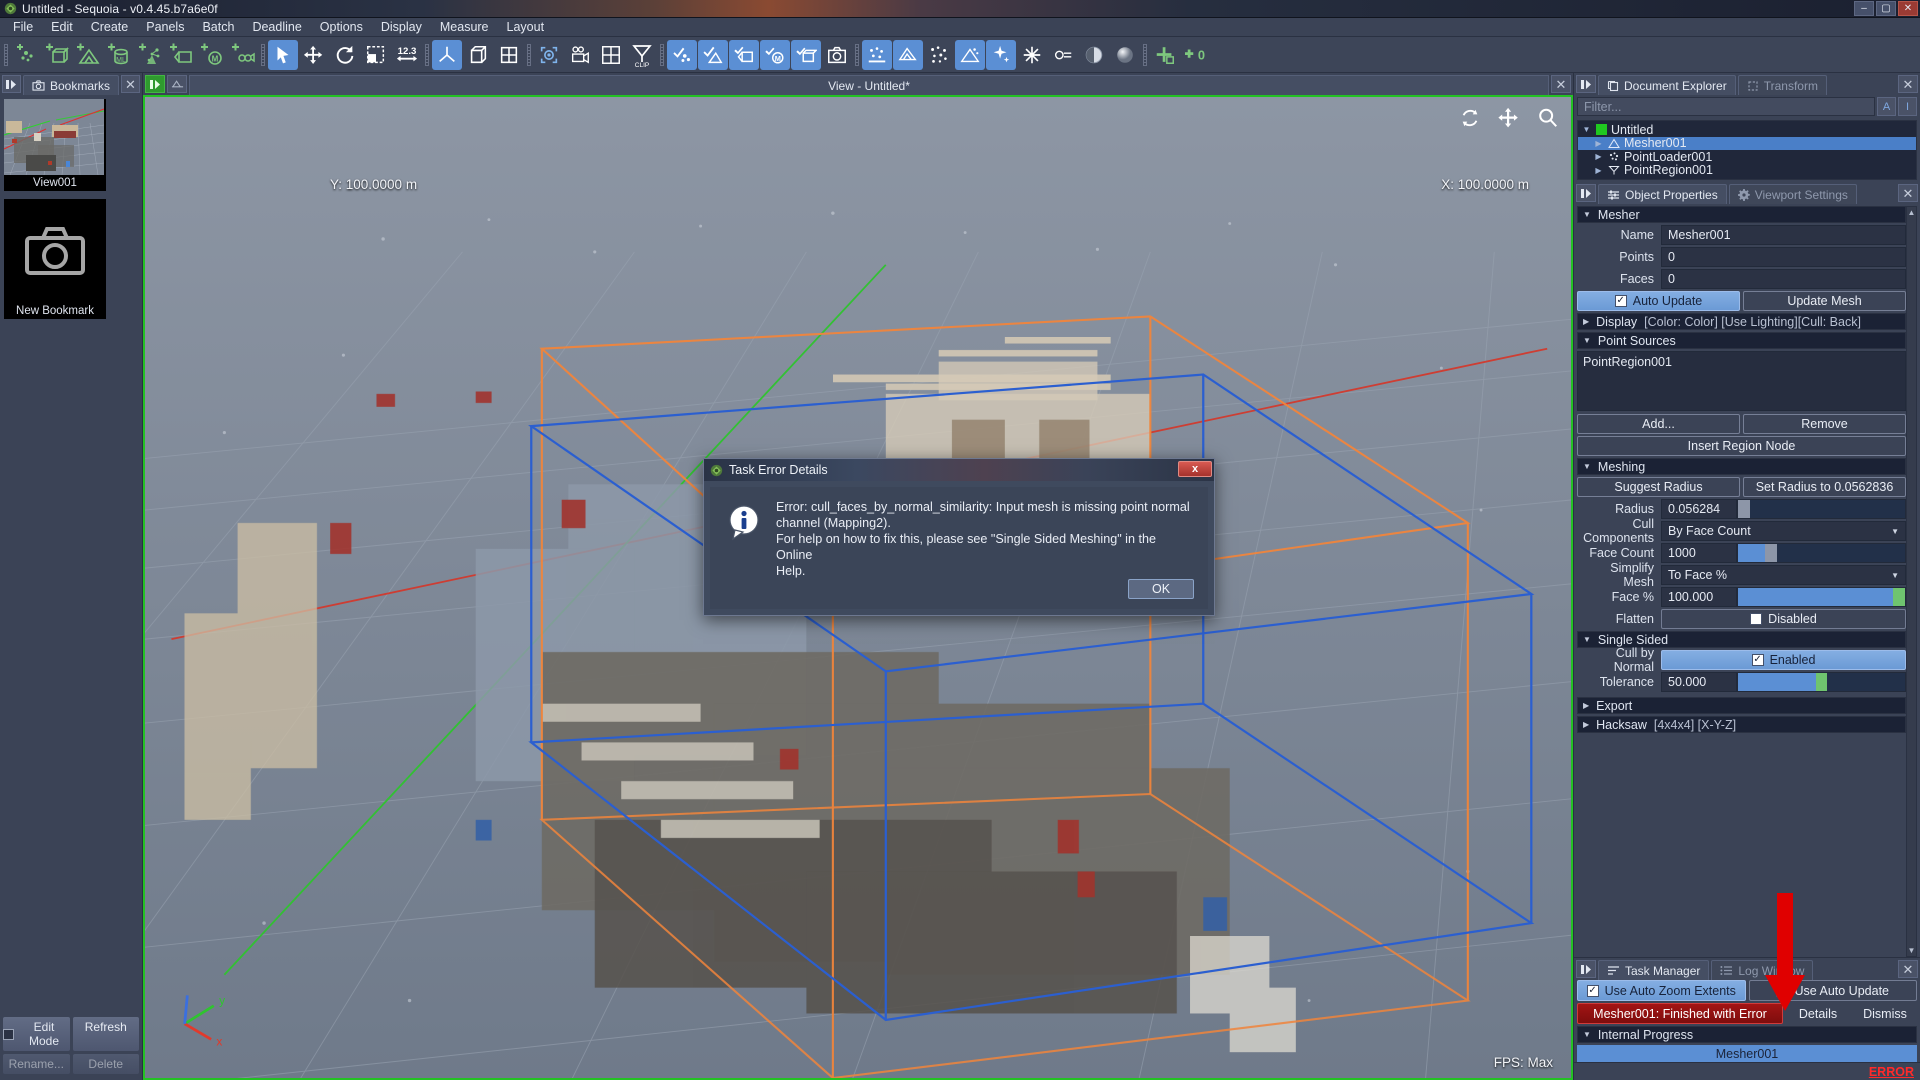 Image resolution: width=1920 pixels, height=1080 pixels. Describe the element at coordinates (1891, 1072) in the screenshot. I see `status-error-label: ERROR` at that location.